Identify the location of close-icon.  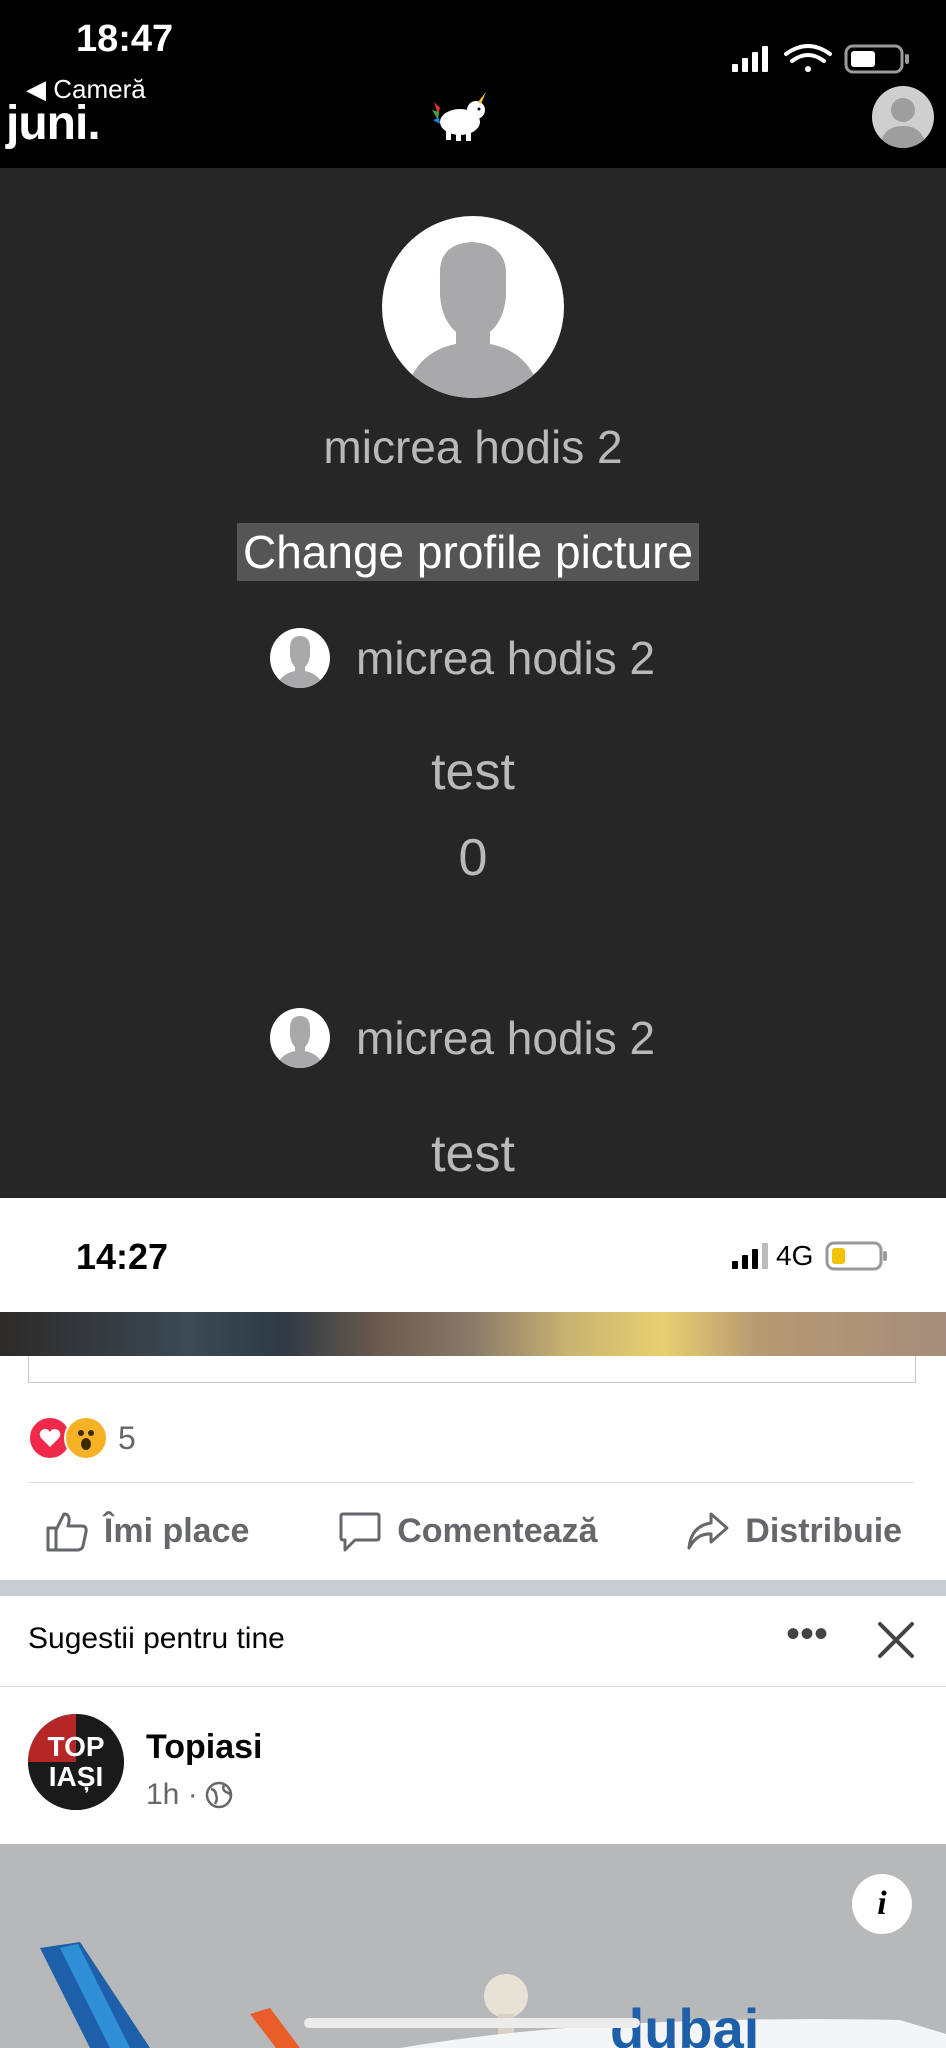
(896, 1640).